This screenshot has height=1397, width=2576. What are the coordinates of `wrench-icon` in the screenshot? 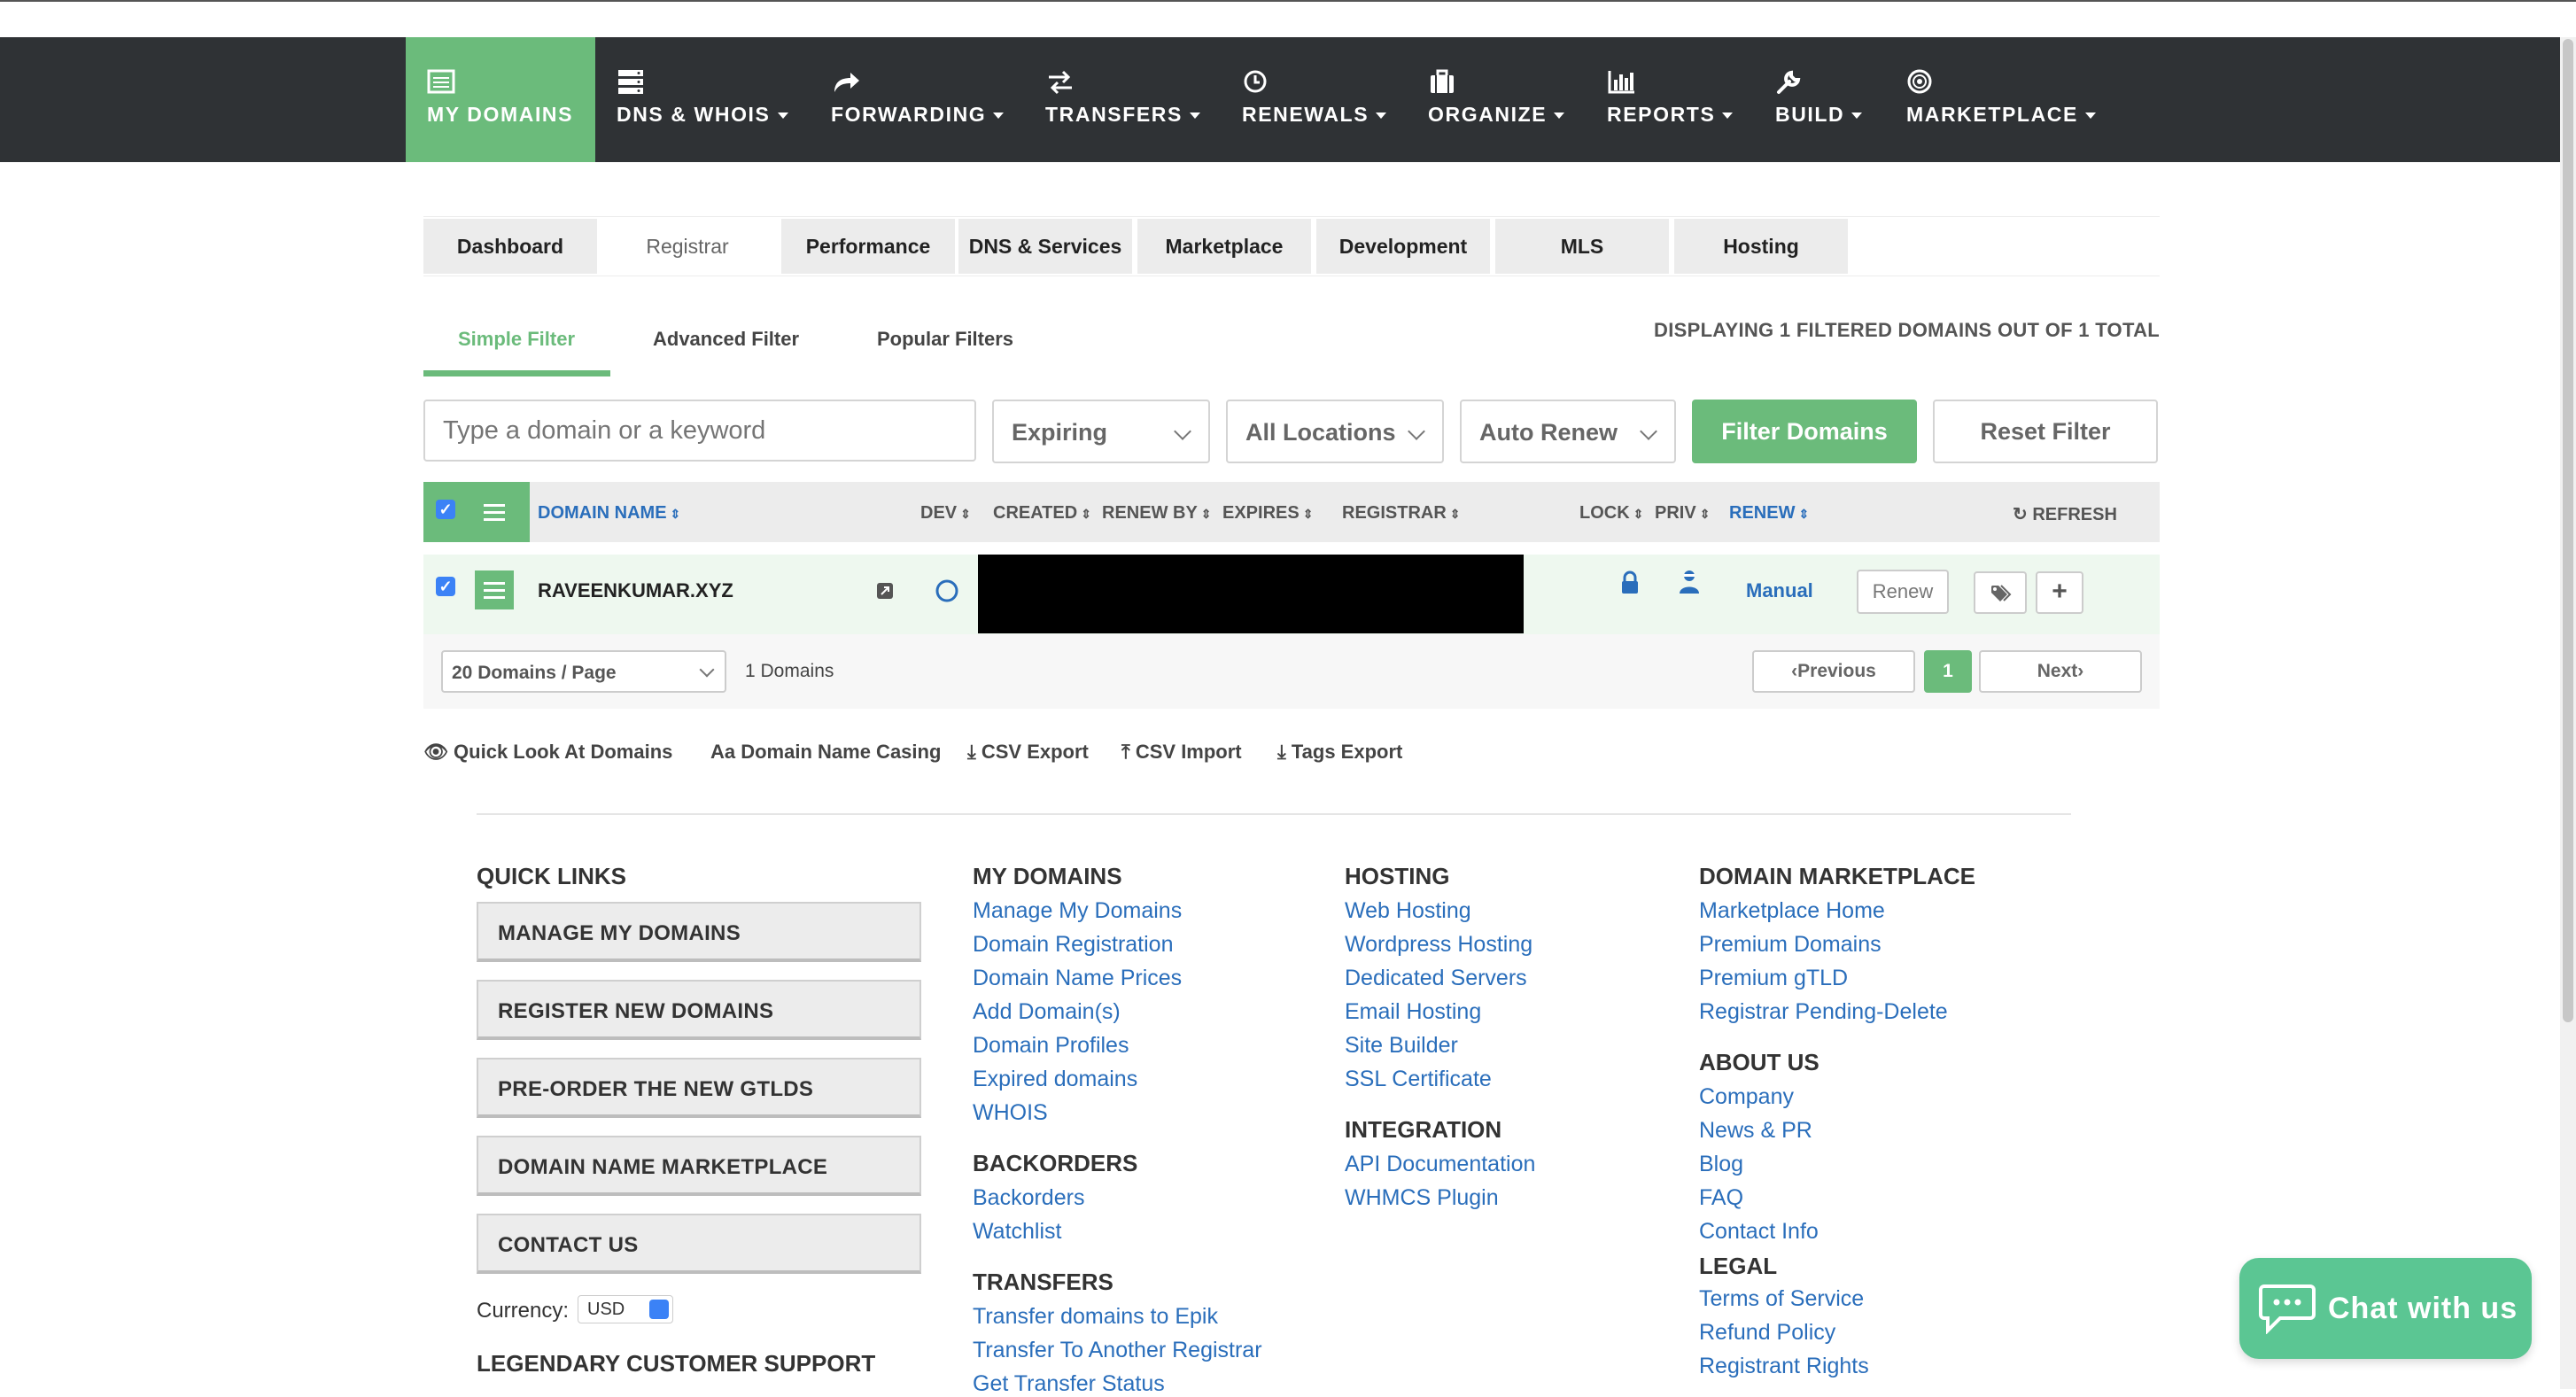 It's located at (1789, 82).